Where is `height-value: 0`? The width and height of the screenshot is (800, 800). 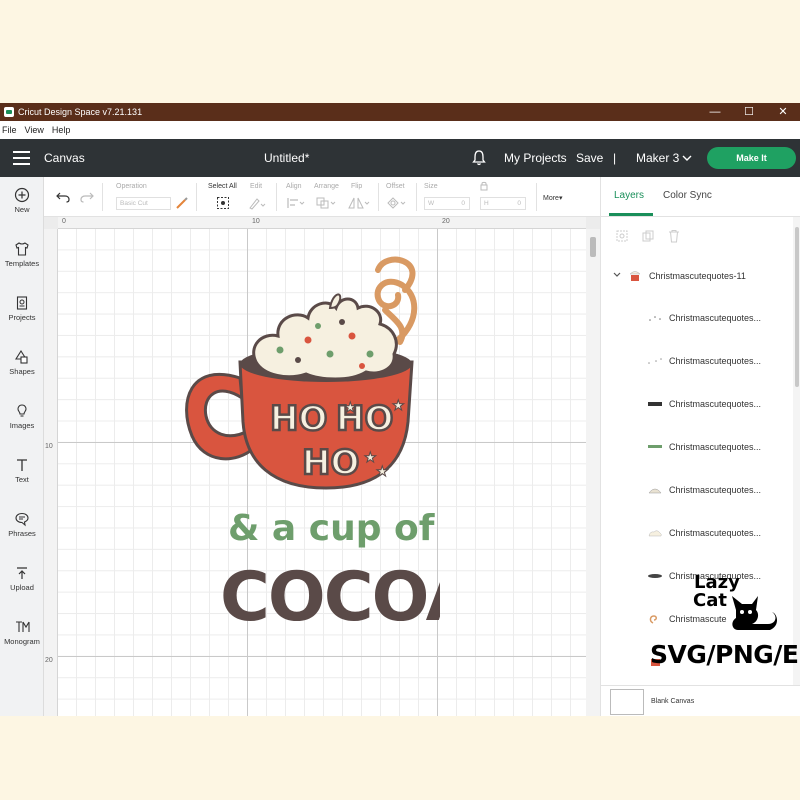 height-value: 0 is located at coordinates (519, 203).